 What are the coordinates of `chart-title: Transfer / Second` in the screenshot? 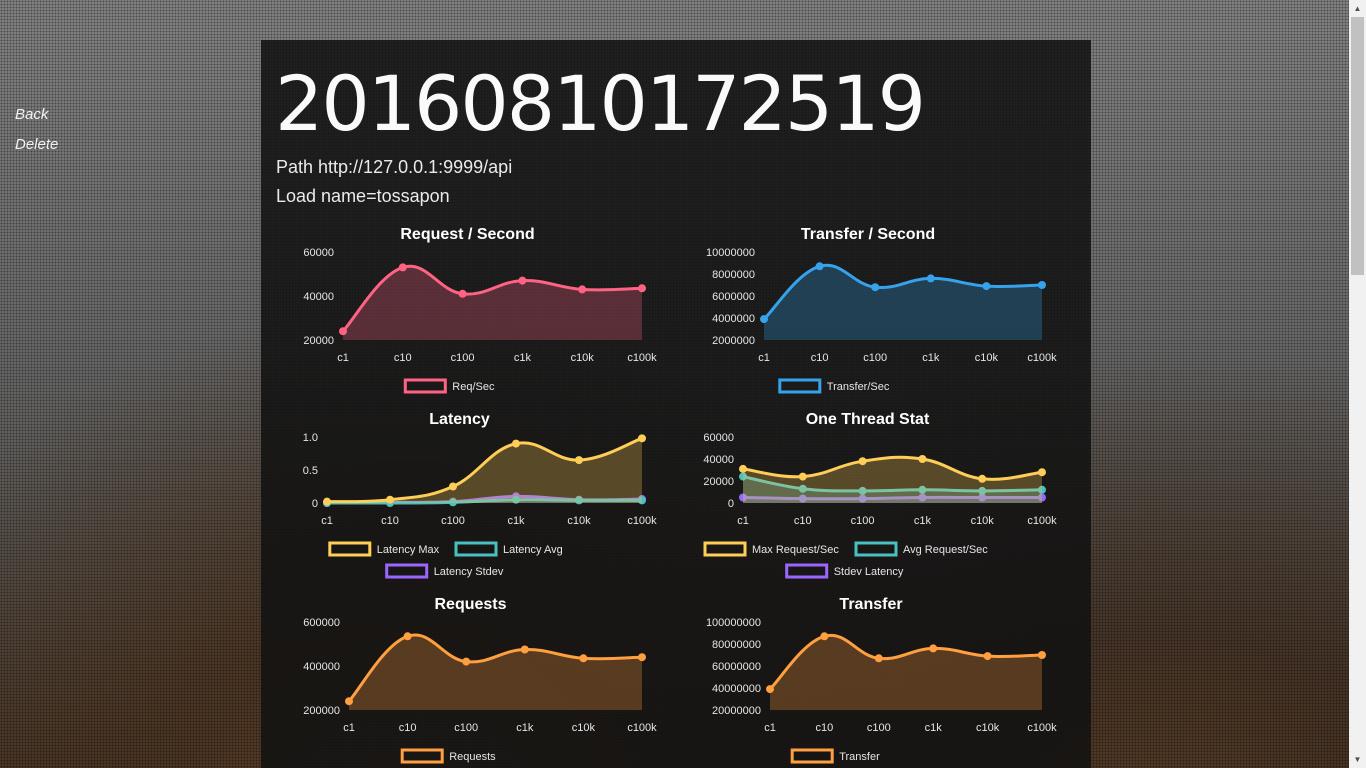 It's located at (868, 234).